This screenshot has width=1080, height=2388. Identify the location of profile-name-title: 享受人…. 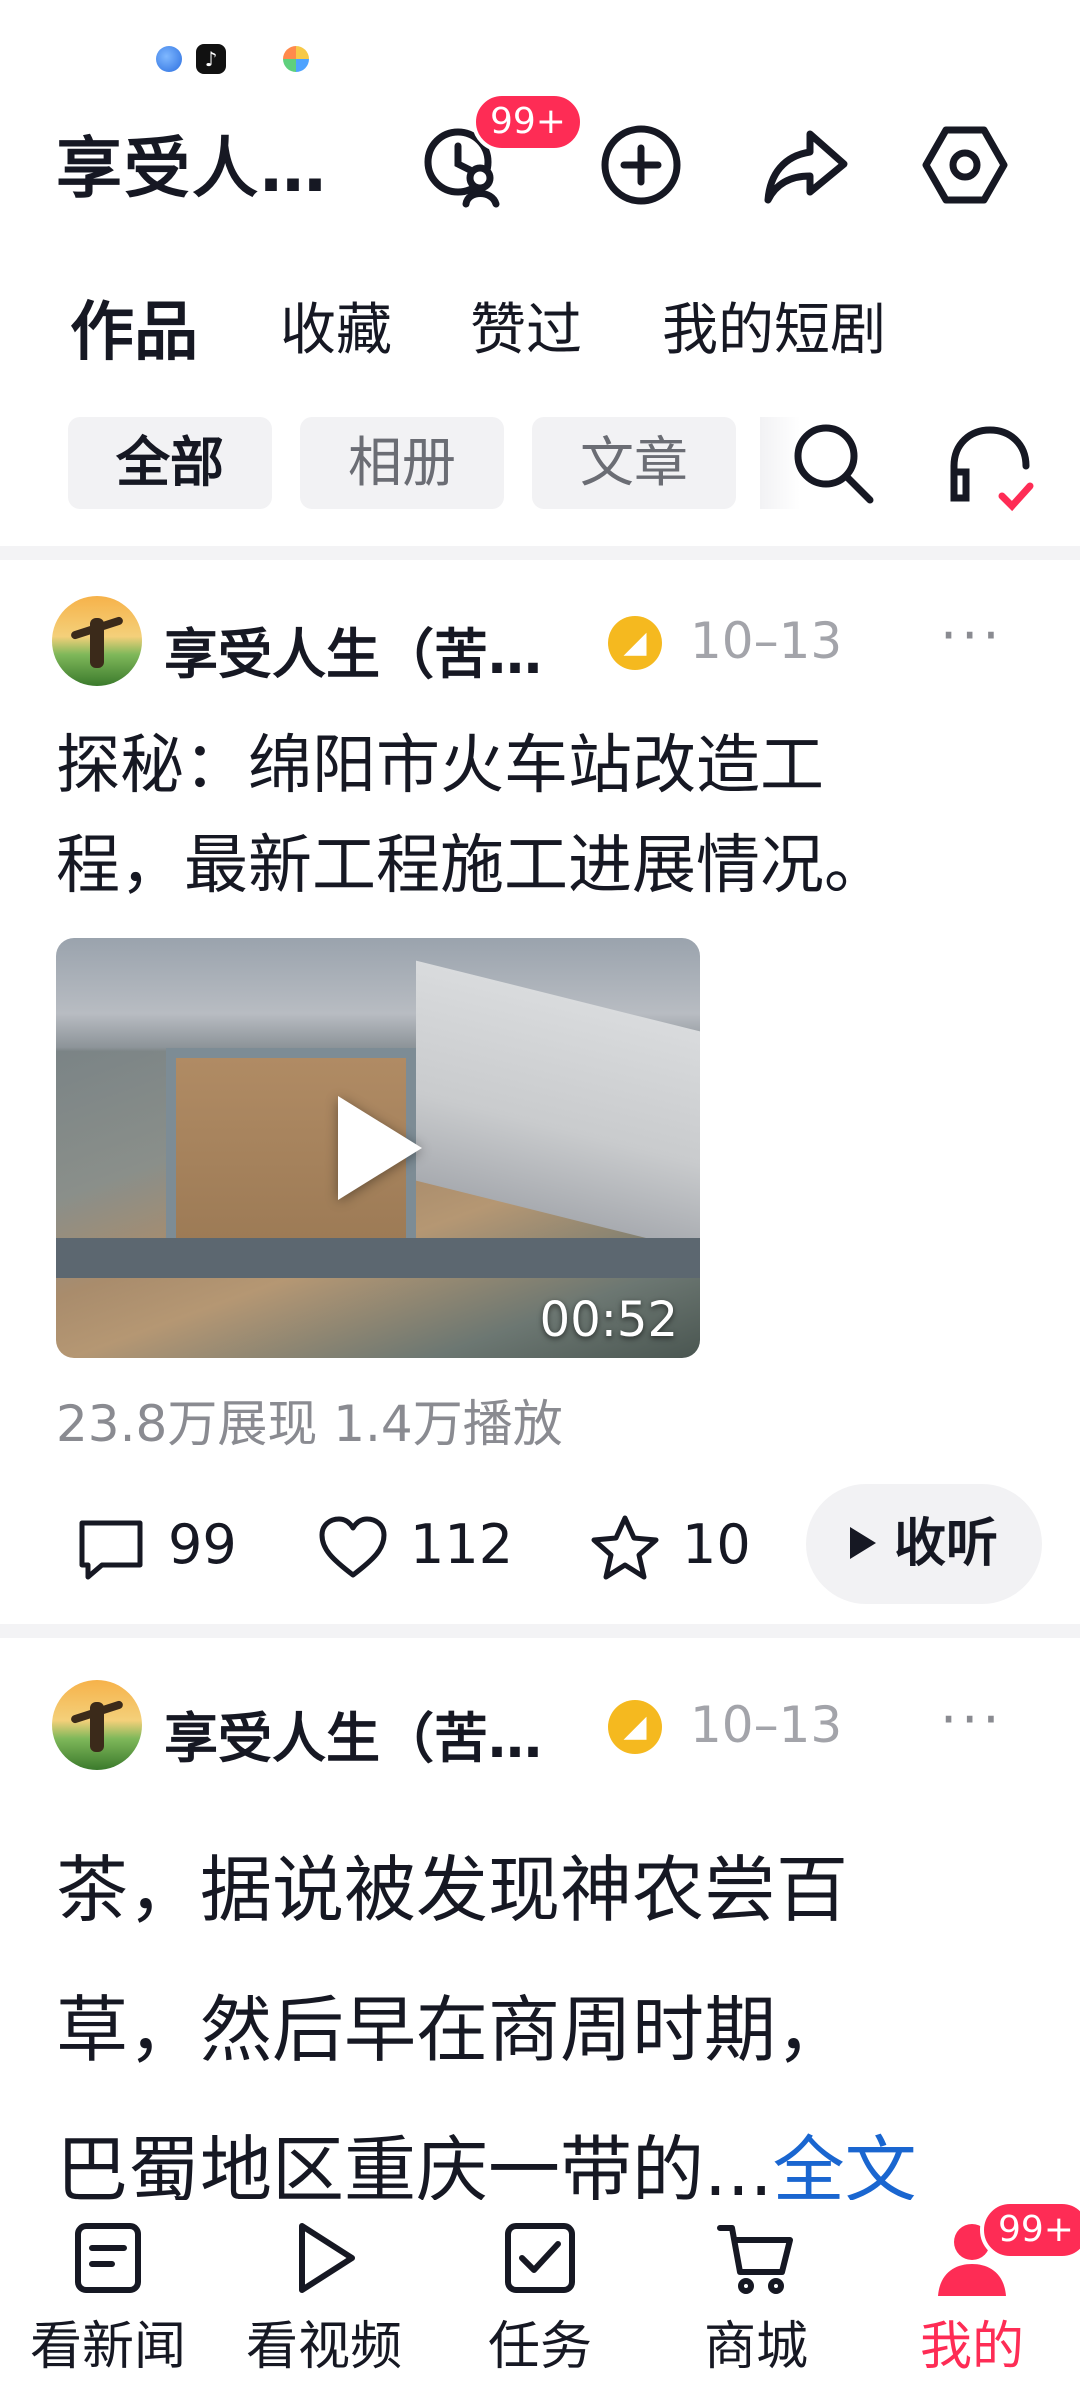
(192, 168).